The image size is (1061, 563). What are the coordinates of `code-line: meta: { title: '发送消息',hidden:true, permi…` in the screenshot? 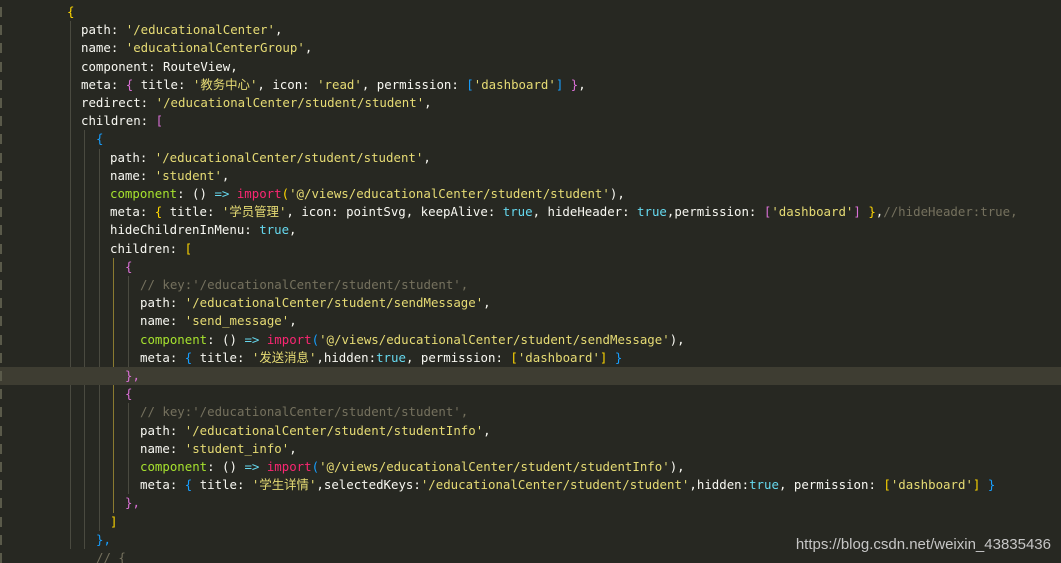 It's located at (530, 358).